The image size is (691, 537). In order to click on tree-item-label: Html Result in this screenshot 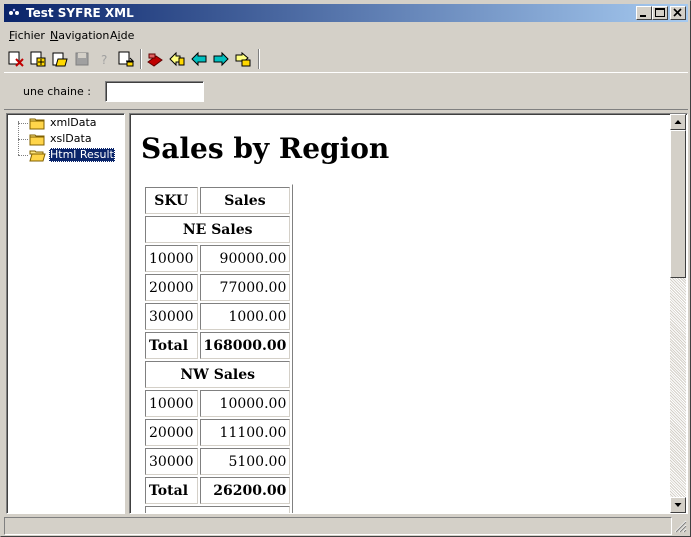, I will do `click(82, 155)`.